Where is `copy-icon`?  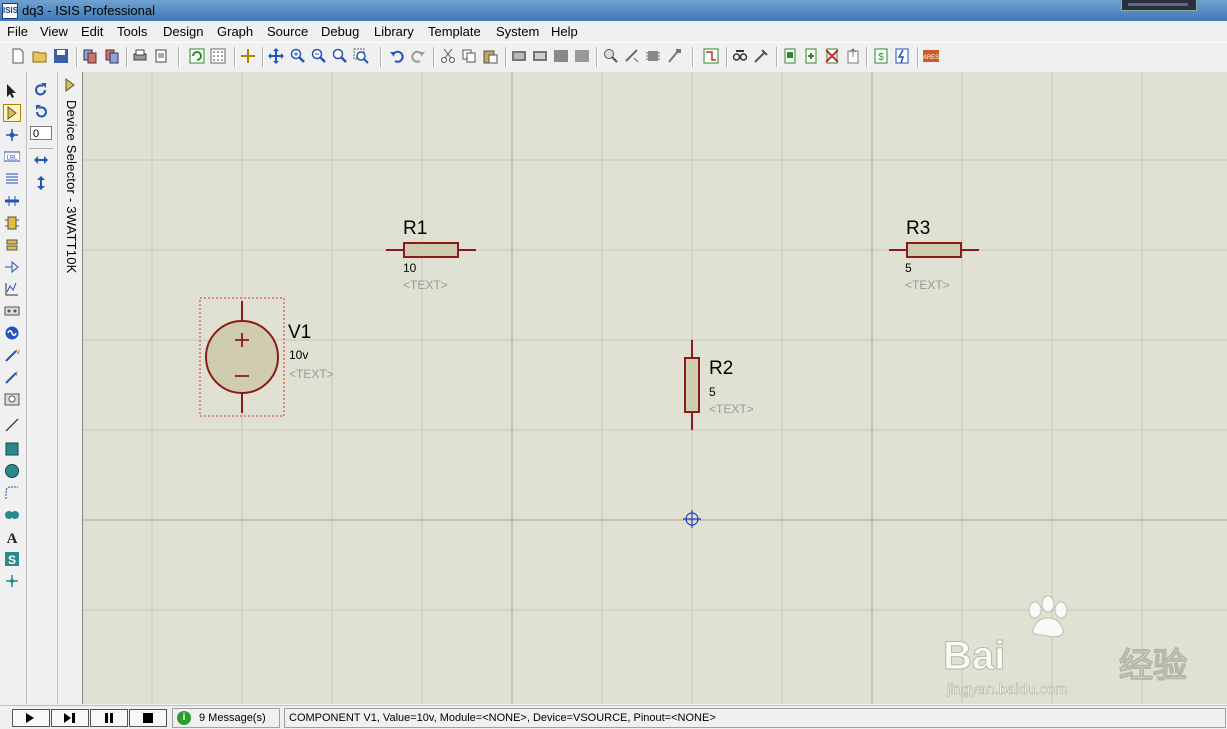
copy-icon is located at coordinates (469, 56).